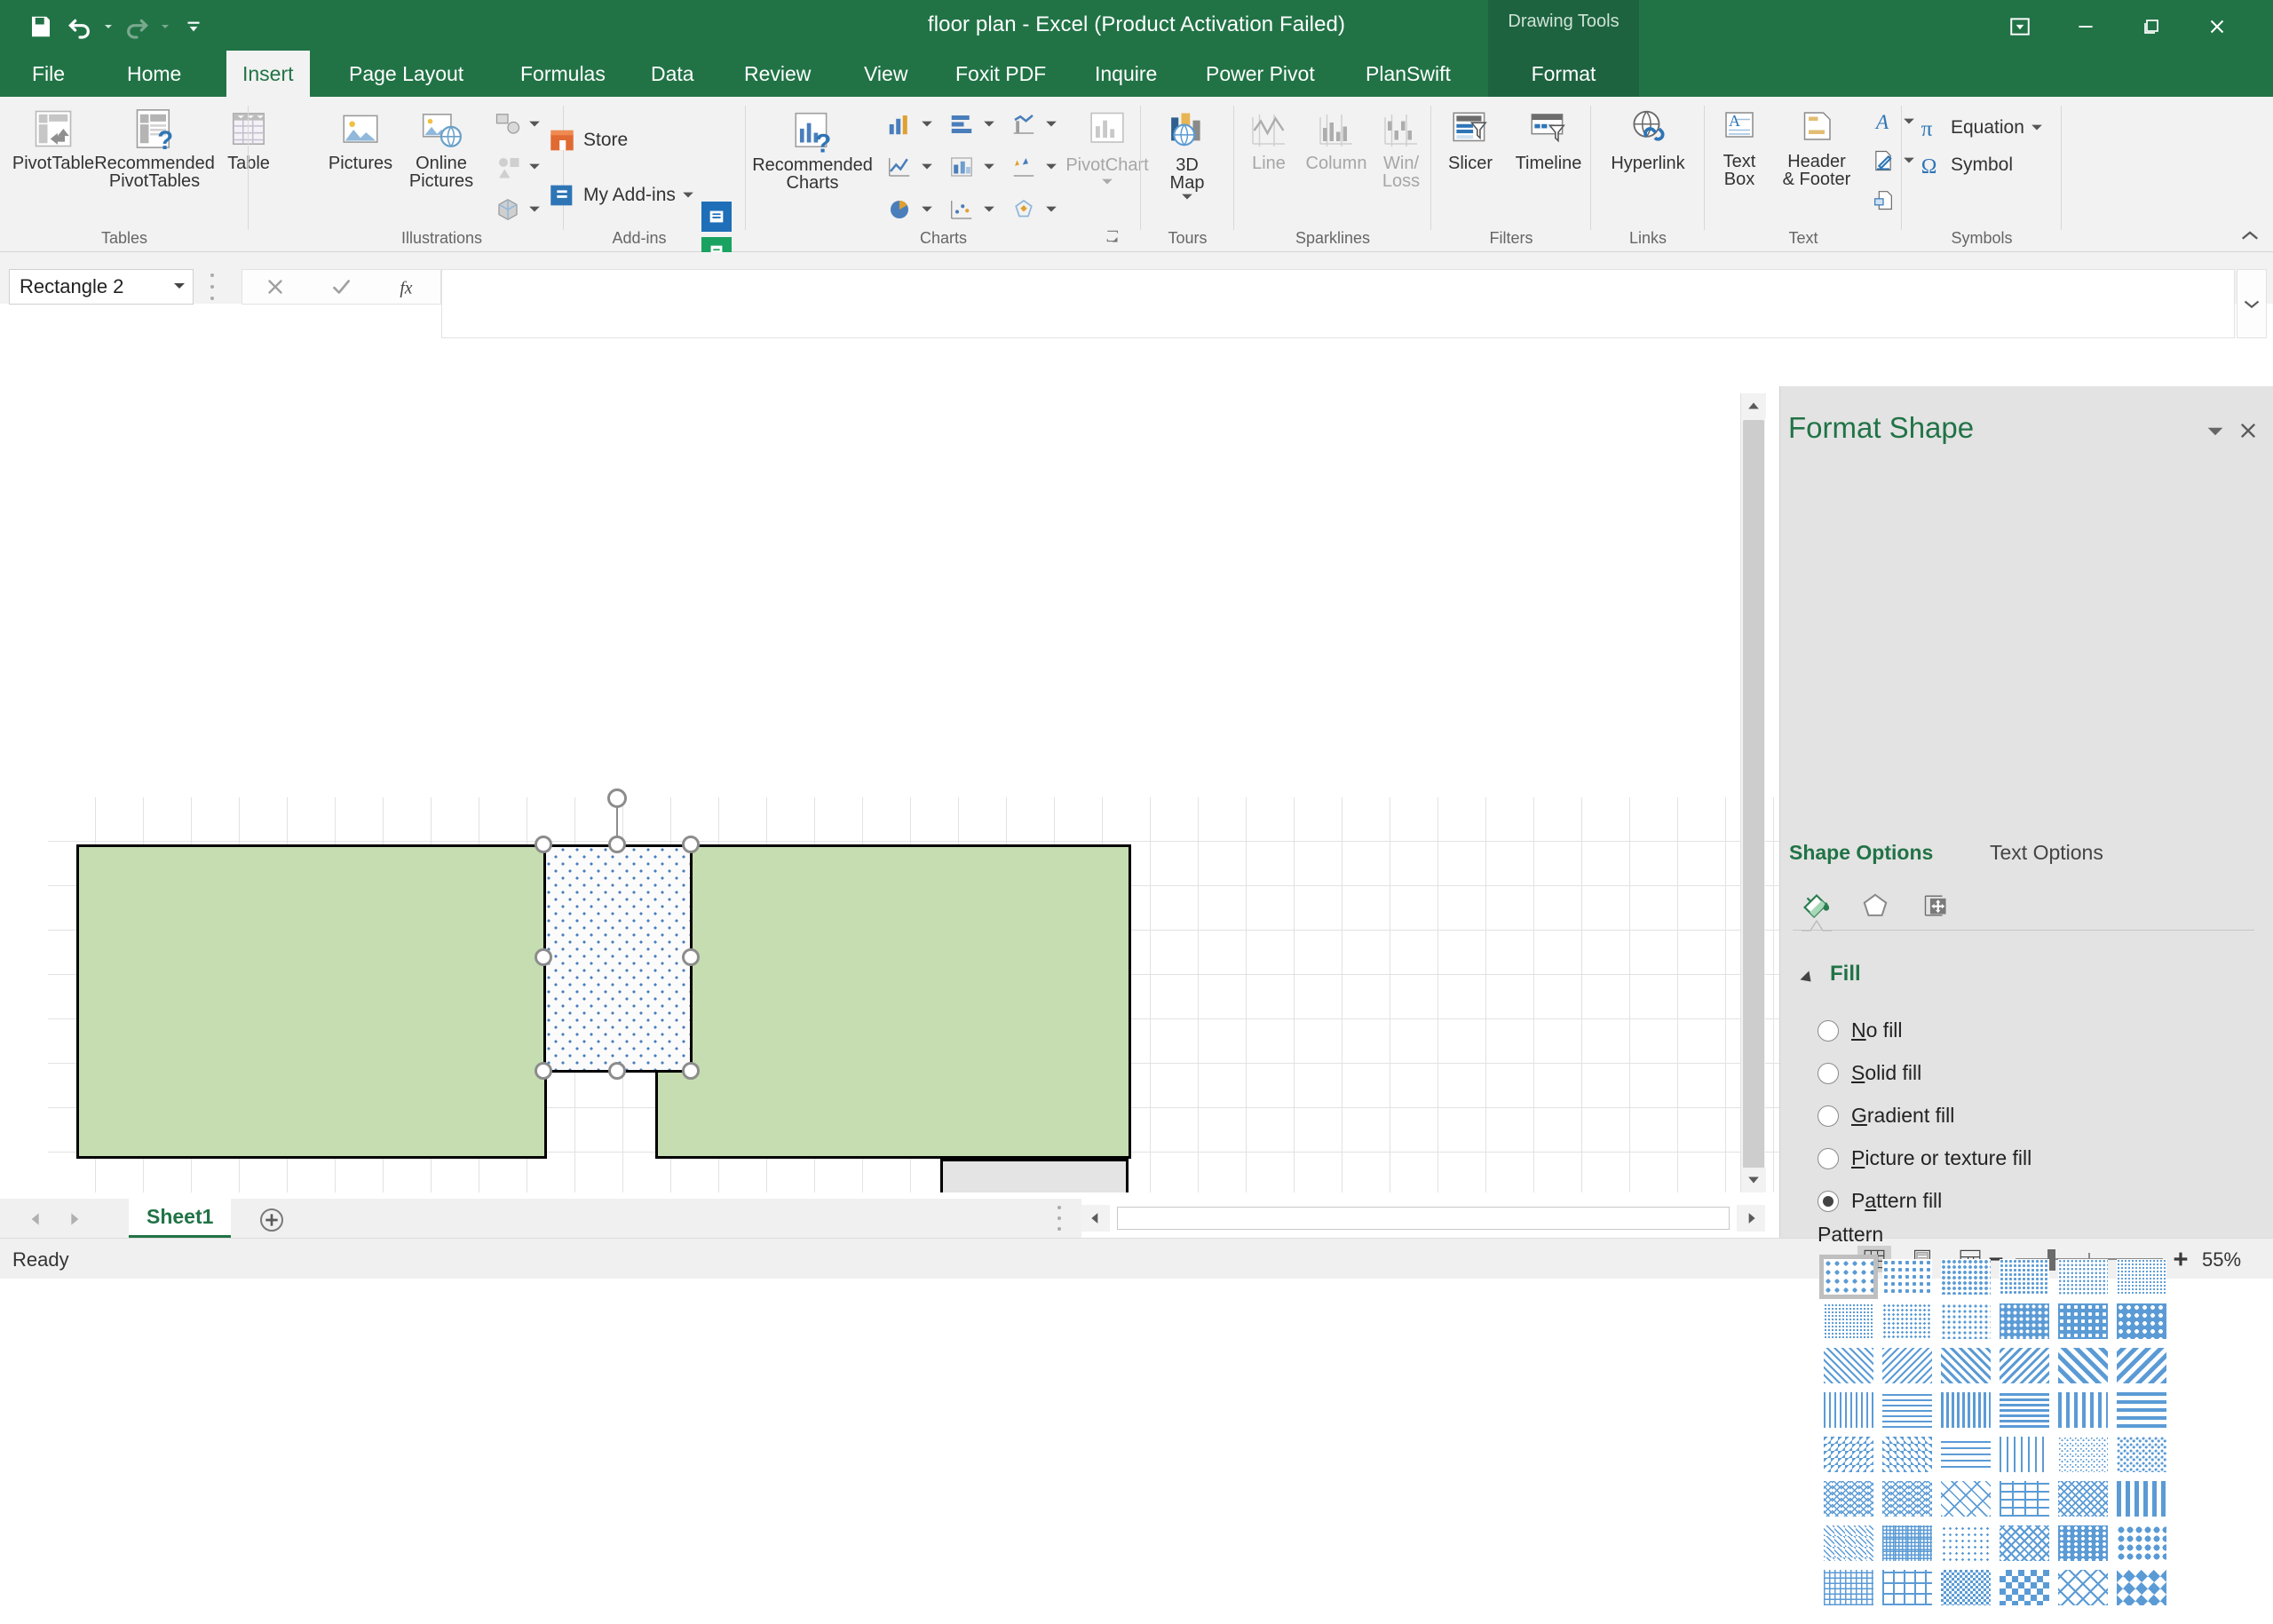 The image size is (2273, 1624). I want to click on other-charts-dropdown-icon, so click(1051, 124).